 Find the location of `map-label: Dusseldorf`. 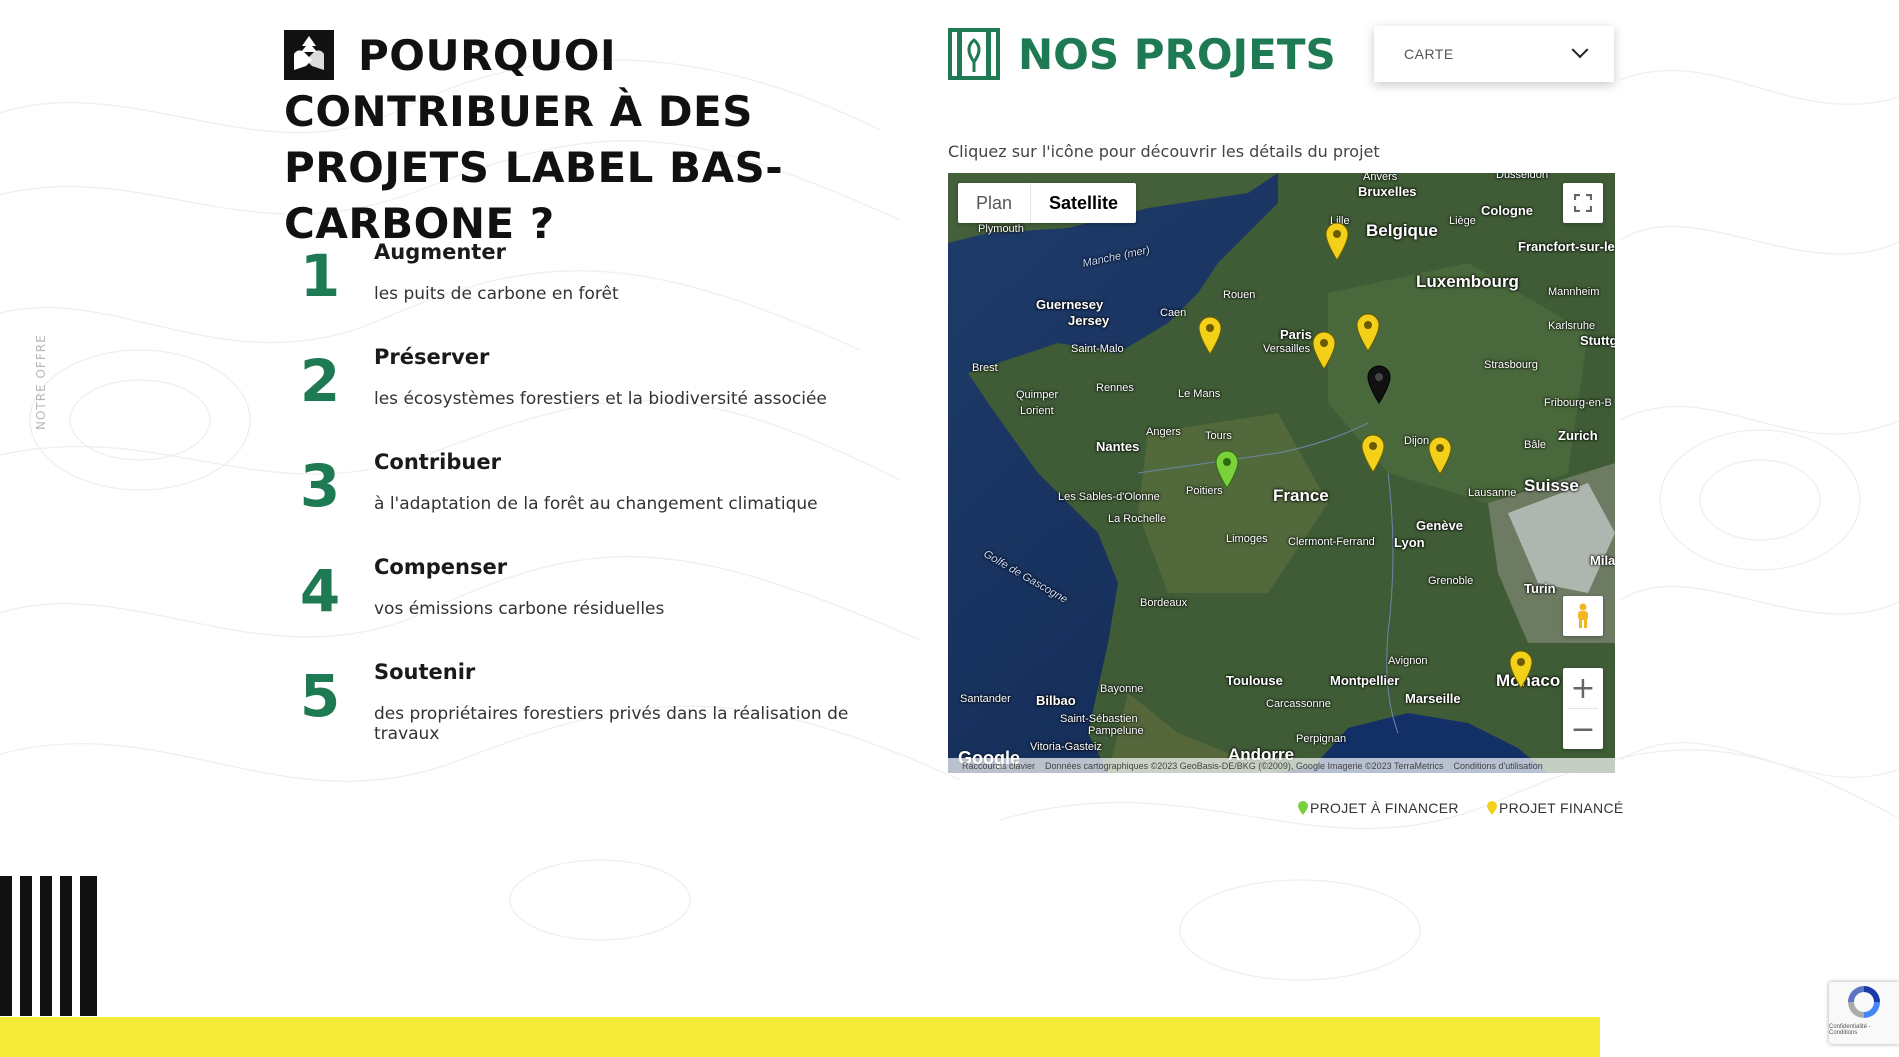

map-label: Dusseldorf is located at coordinates (1522, 177).